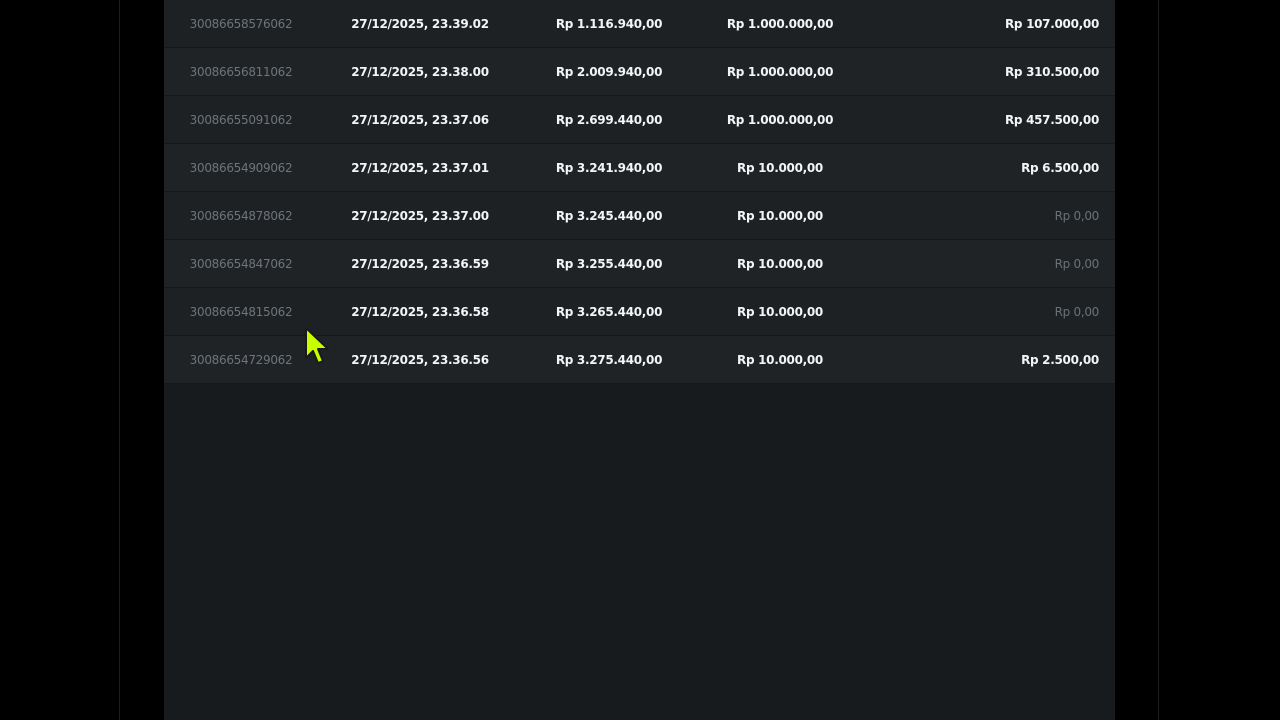 The image size is (1280, 720). Describe the element at coordinates (317, 345) in the screenshot. I see `mouse-pointer-icon` at that location.